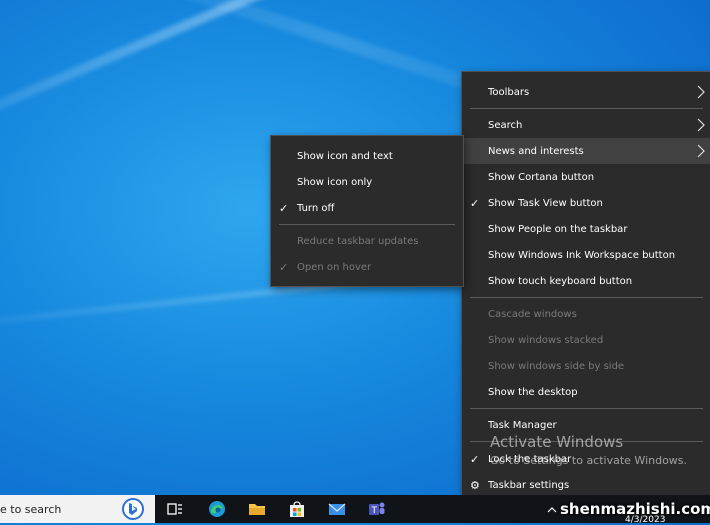  What do you see at coordinates (558, 229) in the screenshot?
I see `menu-item-label: Show People on the taskbar` at bounding box center [558, 229].